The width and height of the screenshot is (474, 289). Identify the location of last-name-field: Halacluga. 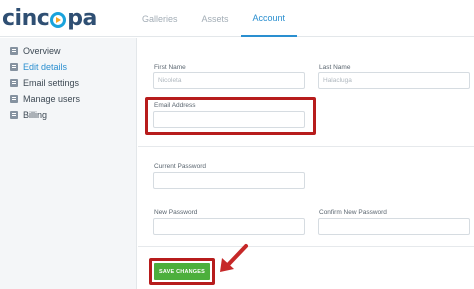
(394, 80).